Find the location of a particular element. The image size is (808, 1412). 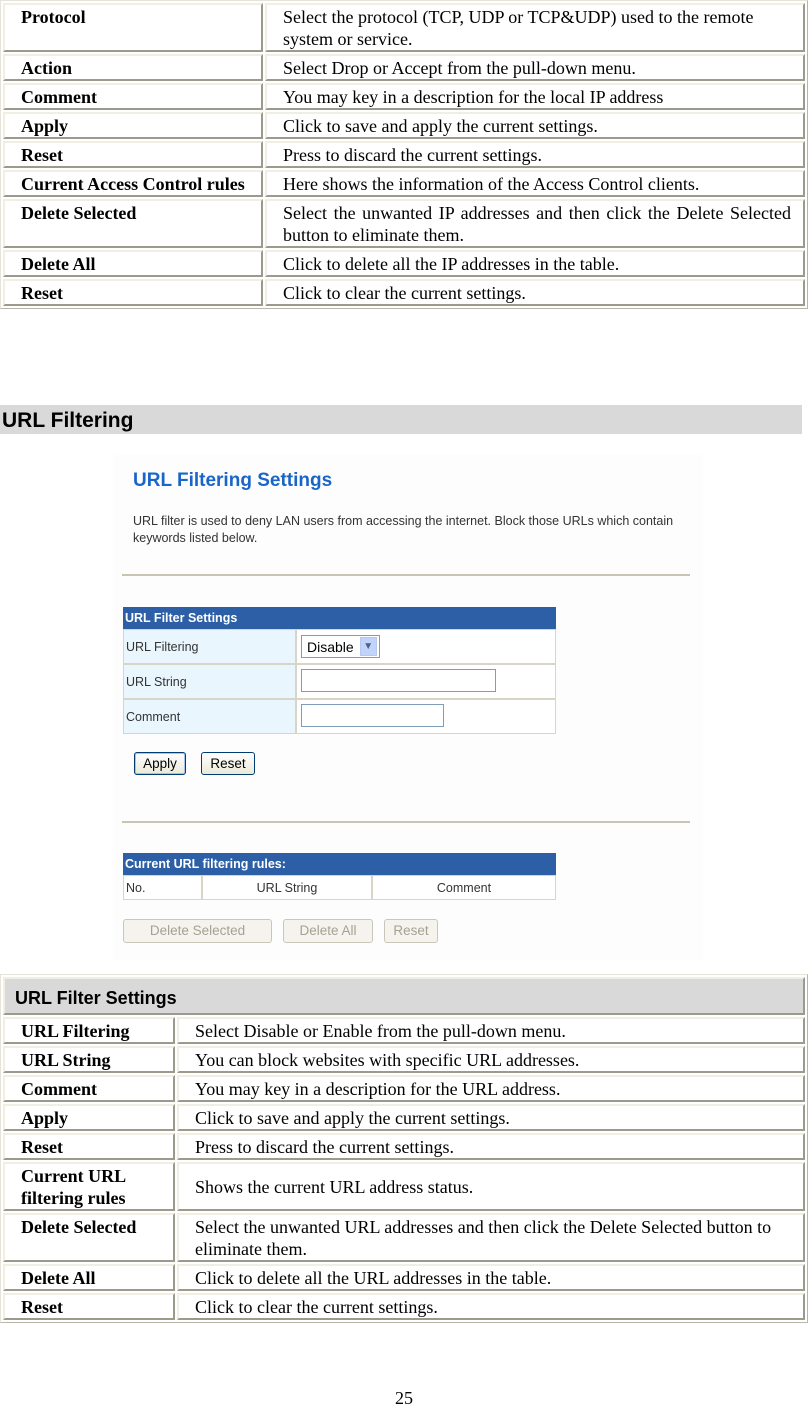

url-filtering-label: URL Filtering is located at coordinates (209, 646).